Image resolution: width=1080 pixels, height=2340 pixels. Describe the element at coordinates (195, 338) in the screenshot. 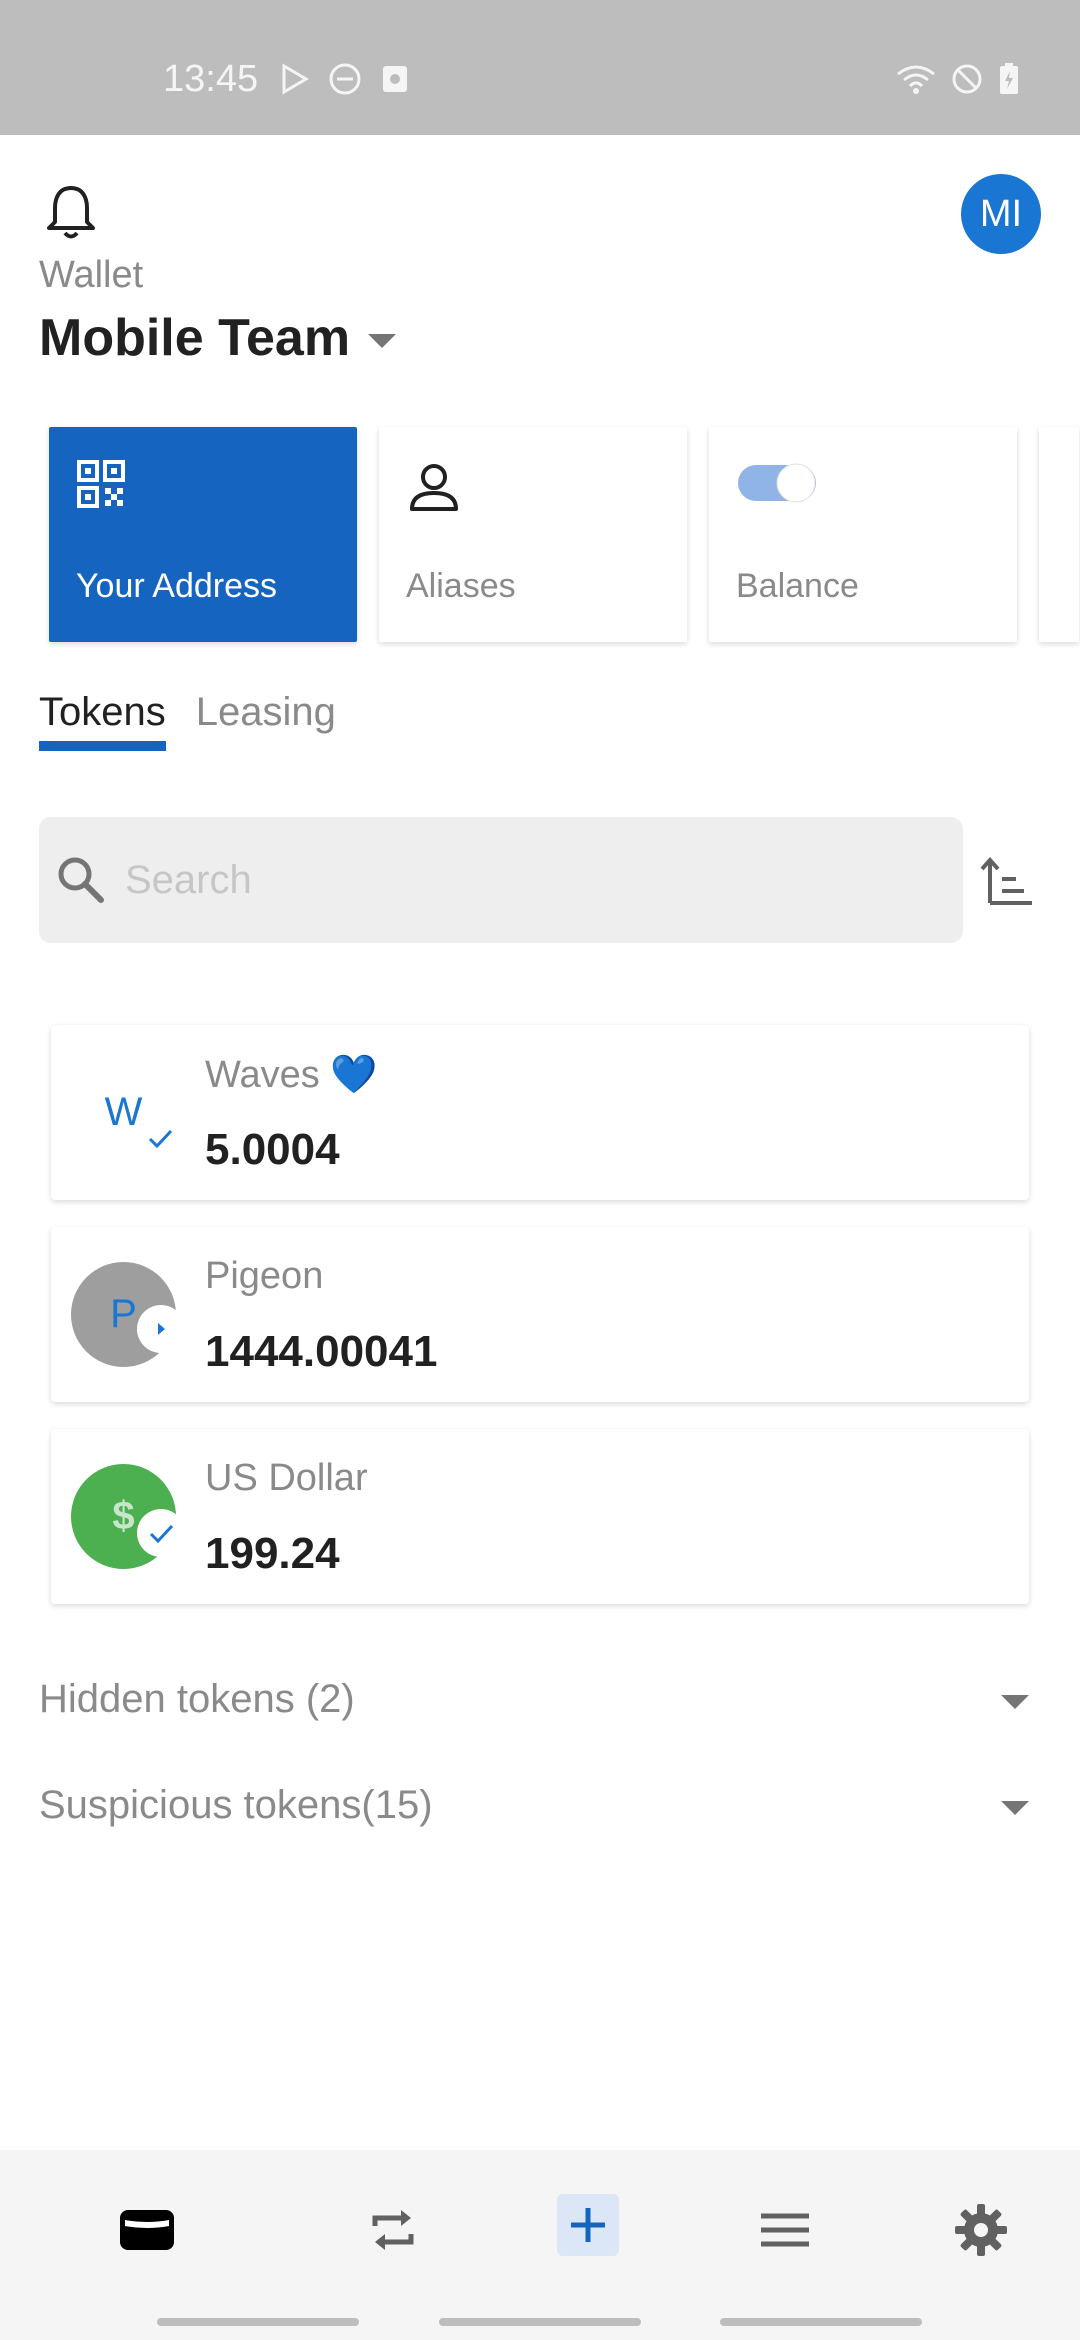

I see `wallet-name: Mobile Team` at that location.